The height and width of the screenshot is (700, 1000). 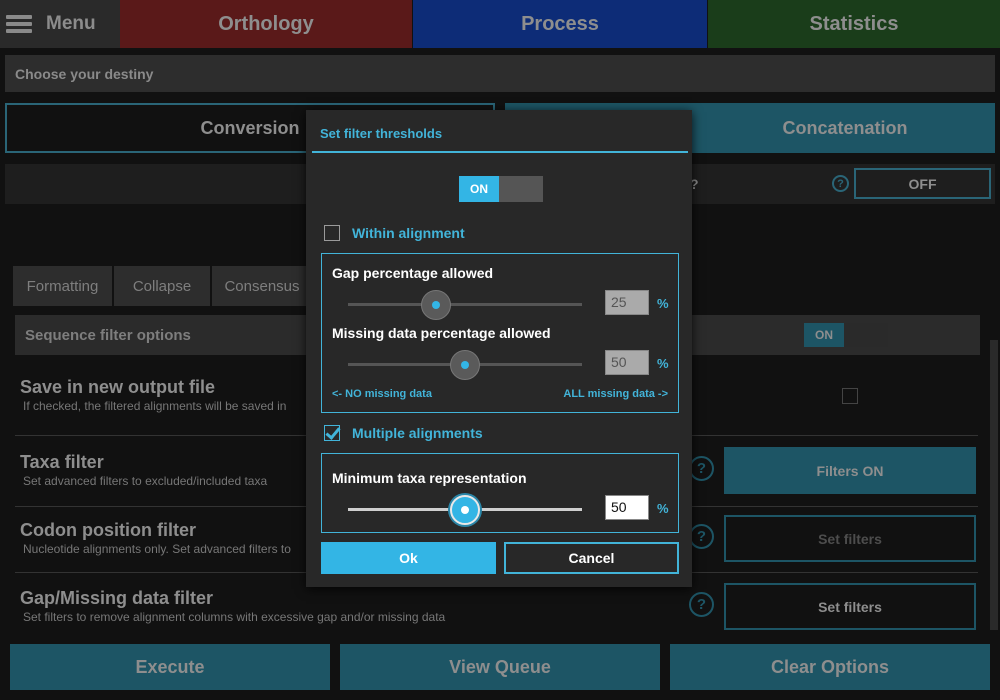 I want to click on missing-data-percentage-slider, so click(x=465, y=365).